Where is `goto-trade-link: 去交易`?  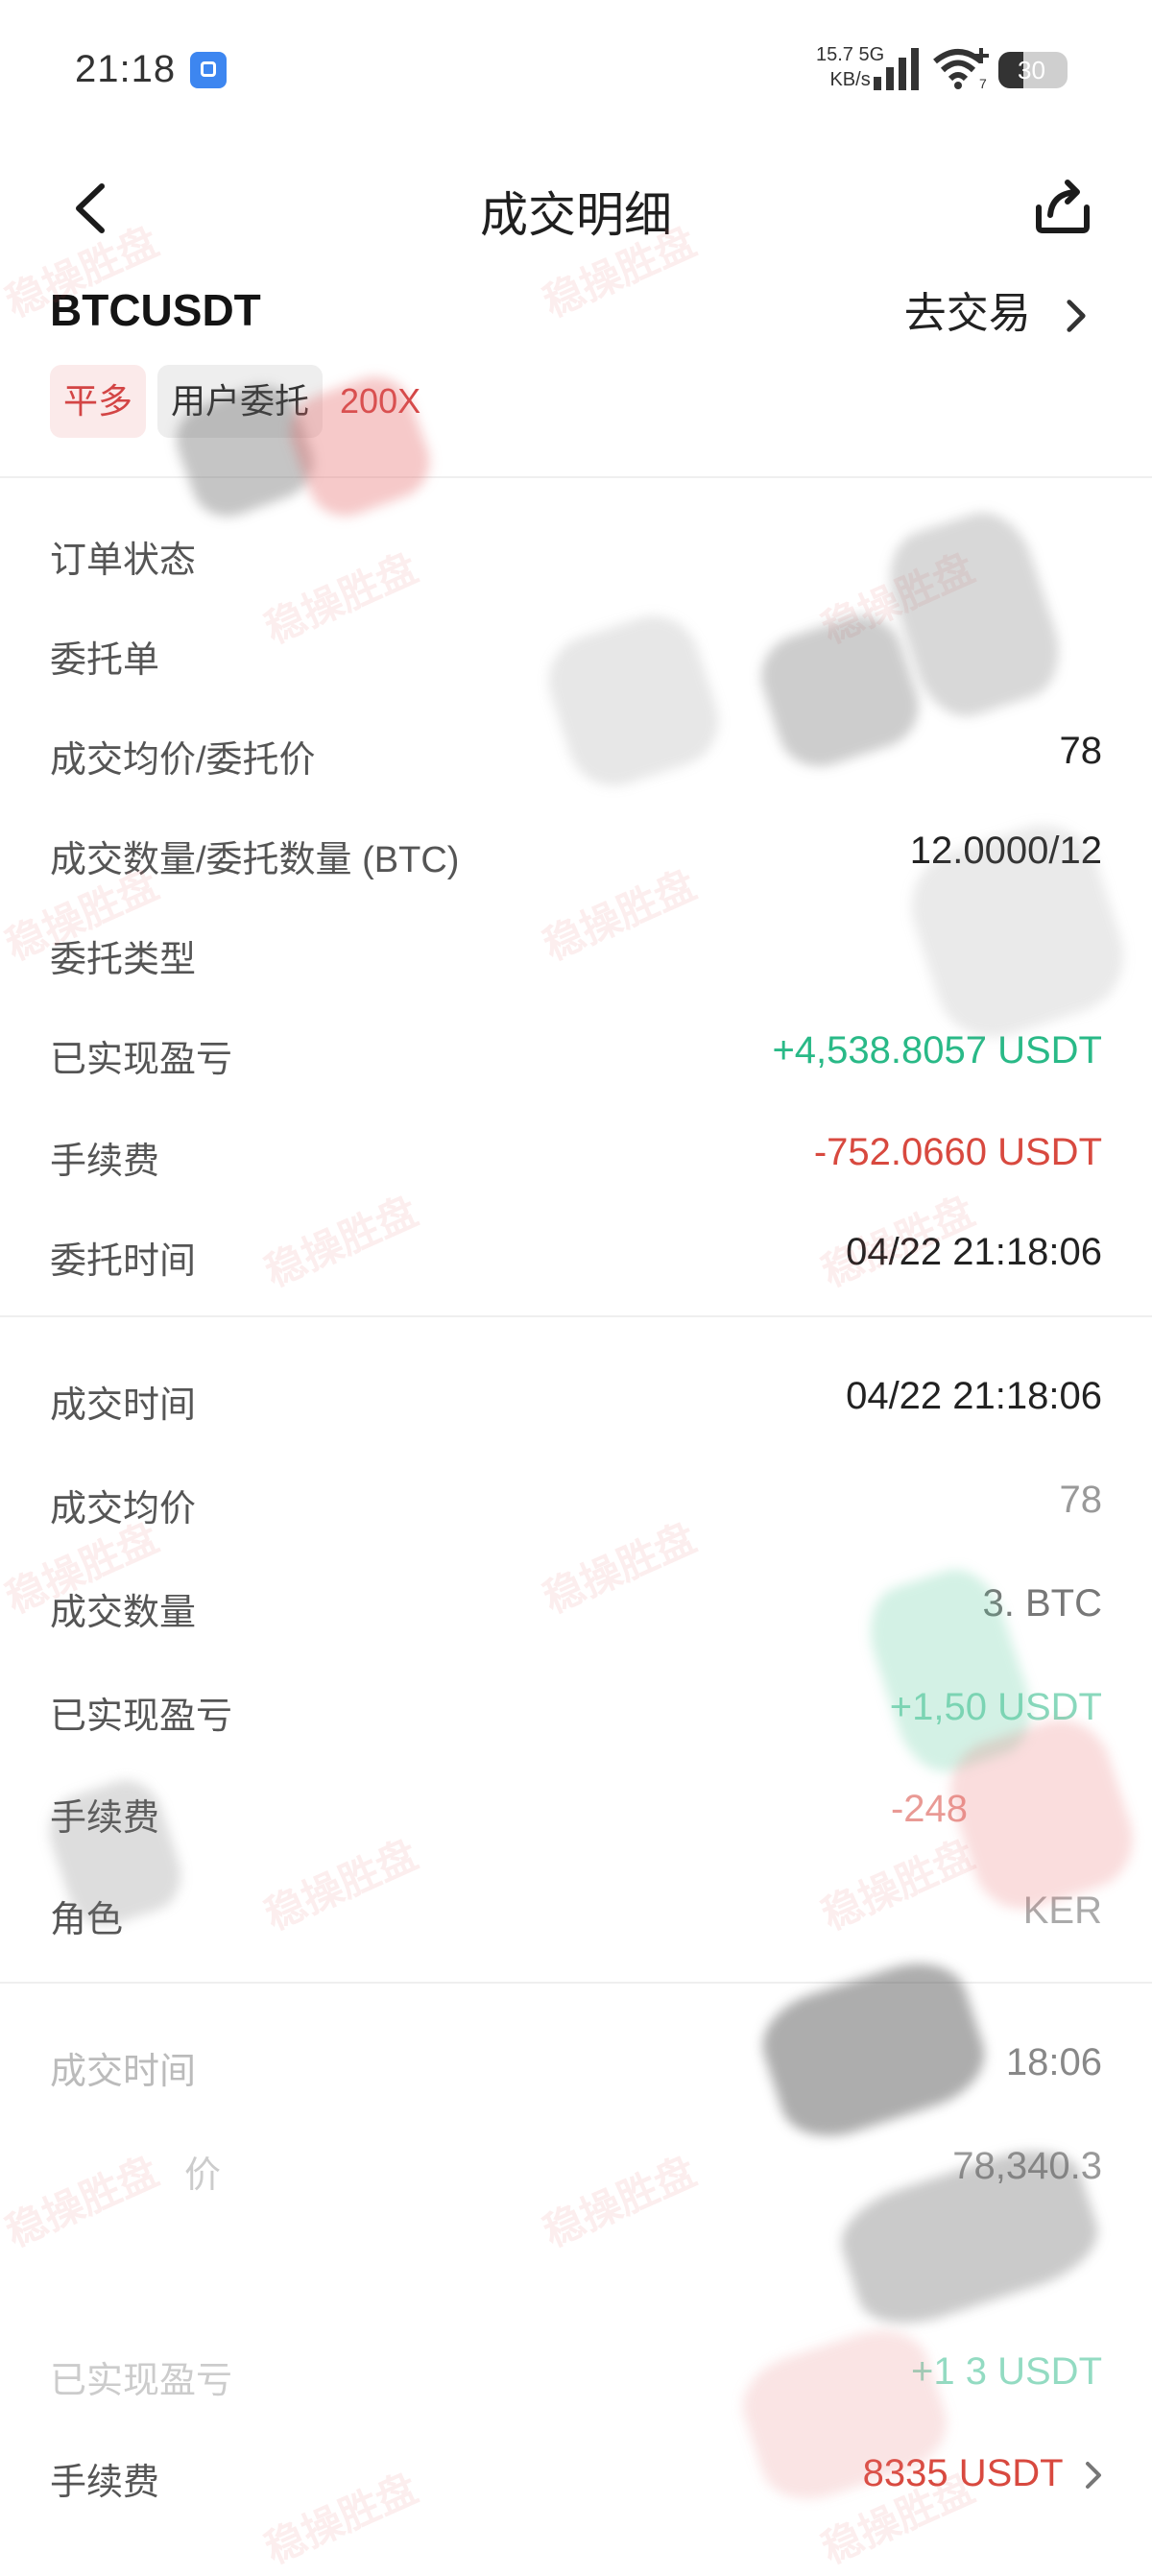
goto-trade-link: 去交易 is located at coordinates (995, 309).